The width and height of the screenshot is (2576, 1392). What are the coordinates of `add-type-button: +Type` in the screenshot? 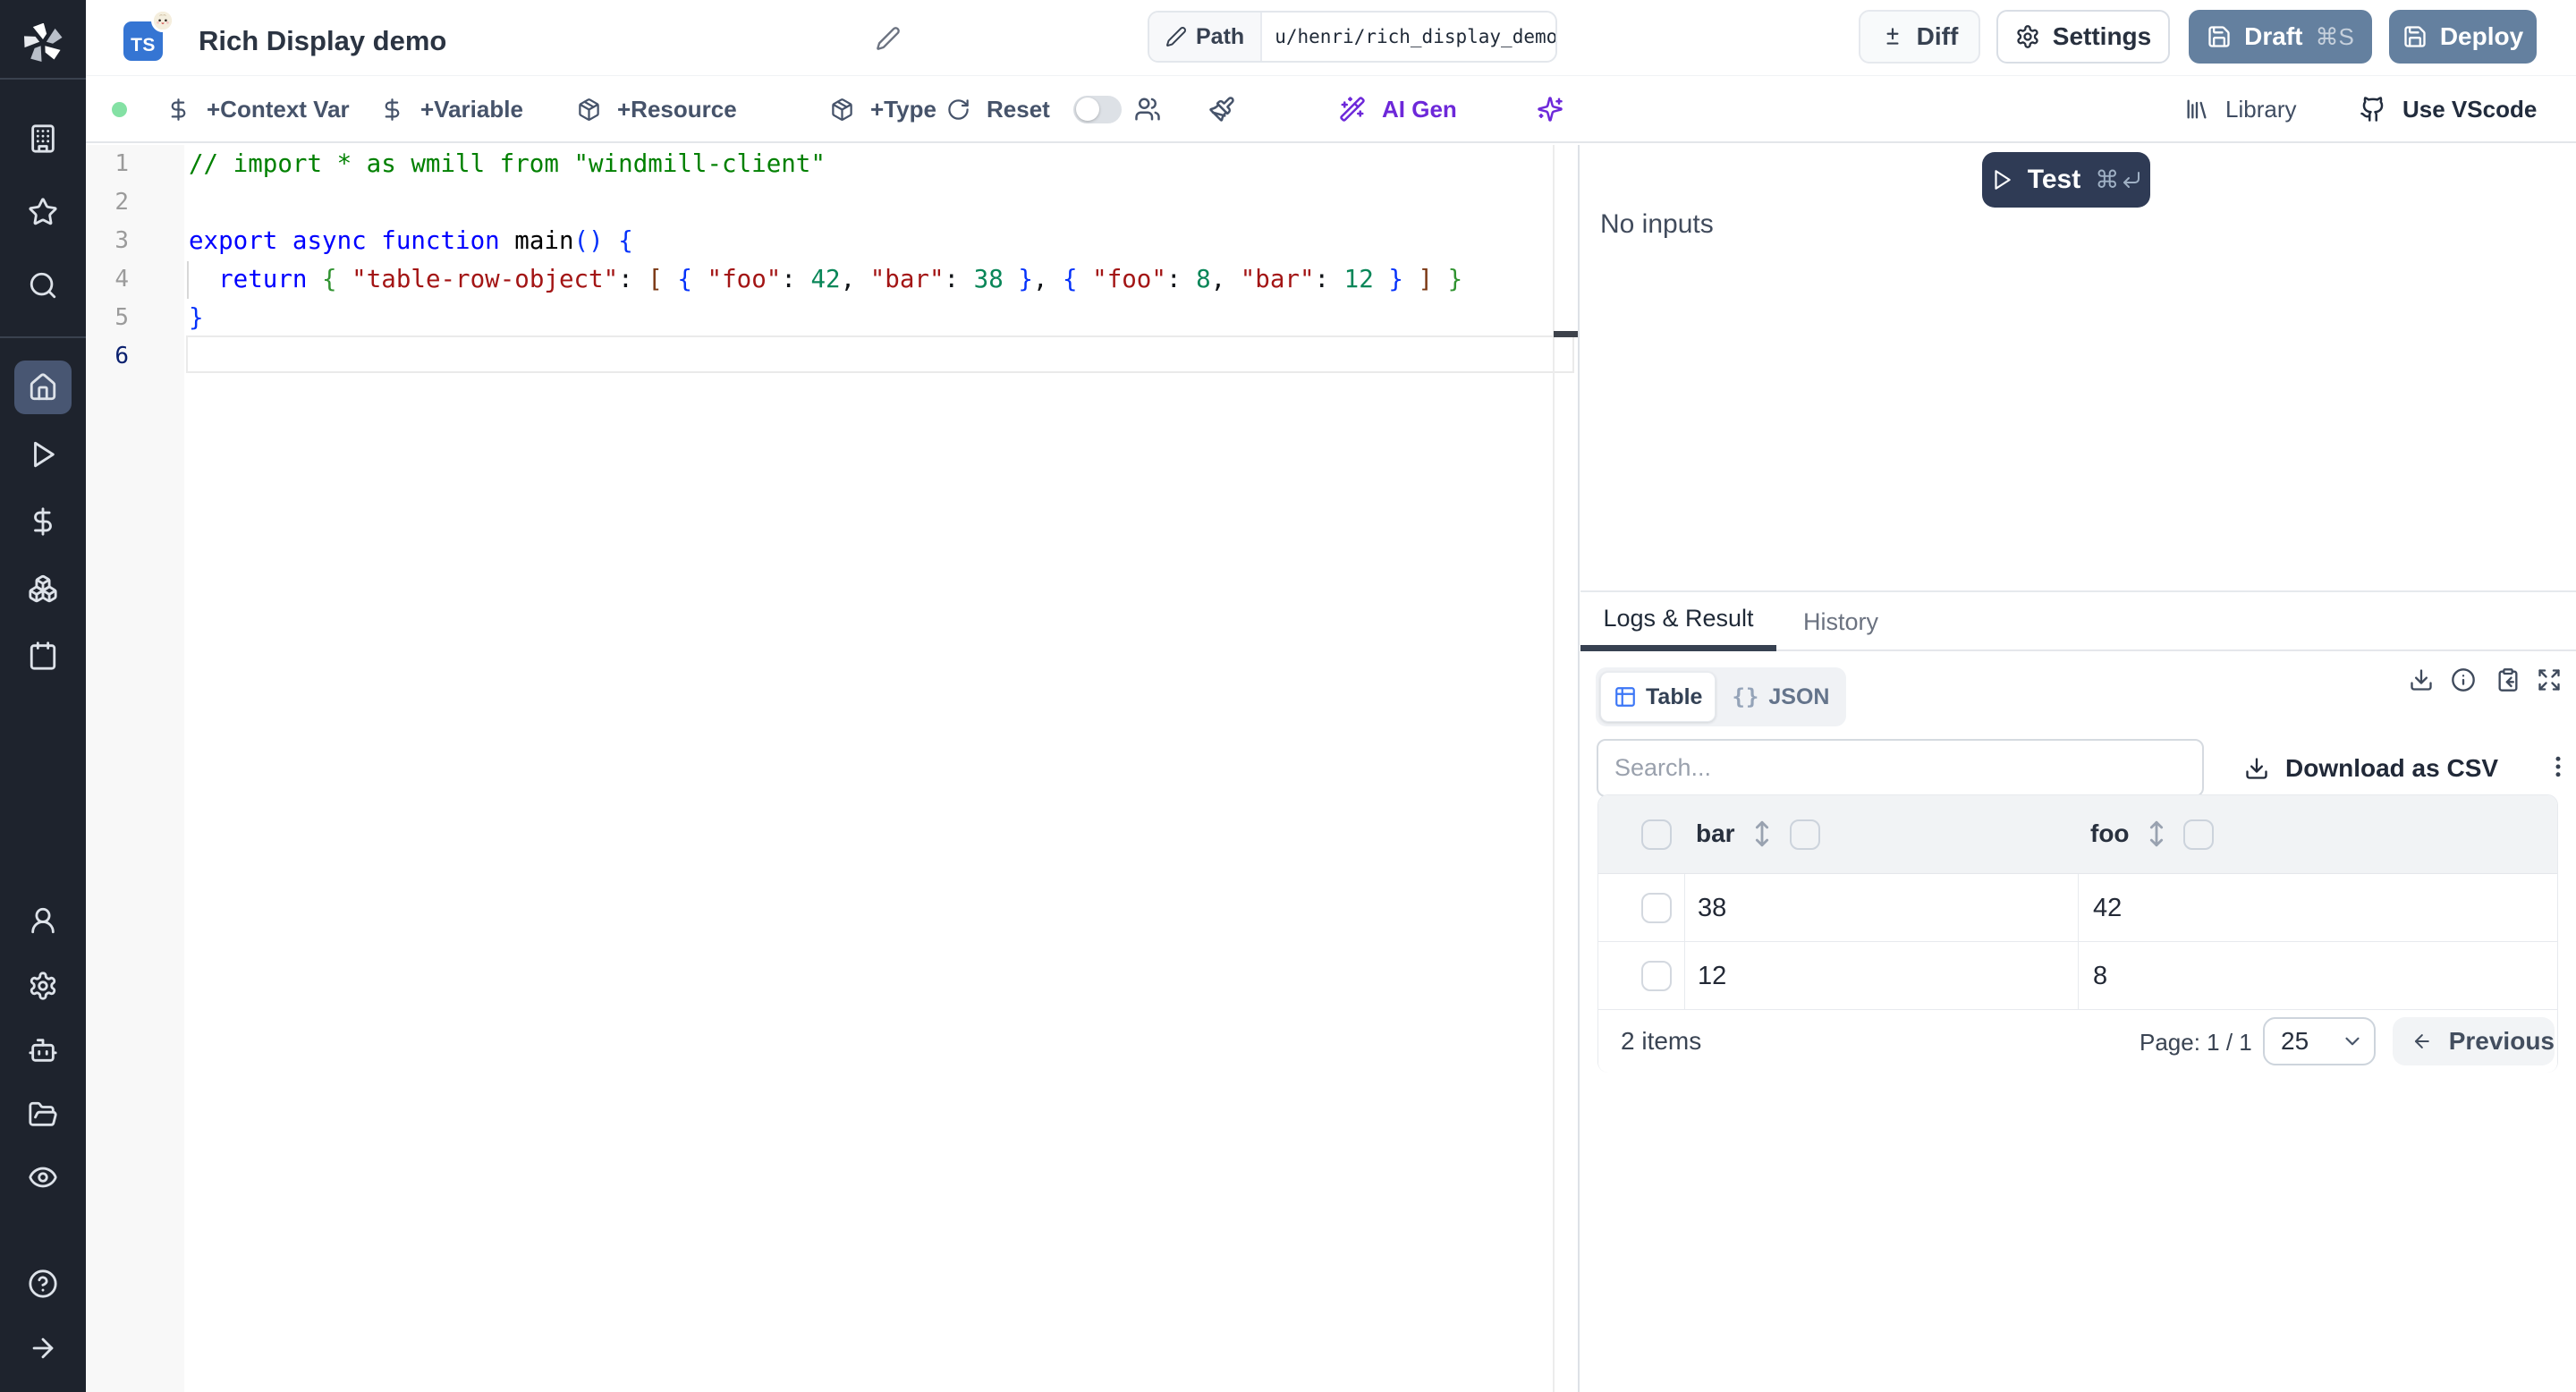 It's located at (883, 109).